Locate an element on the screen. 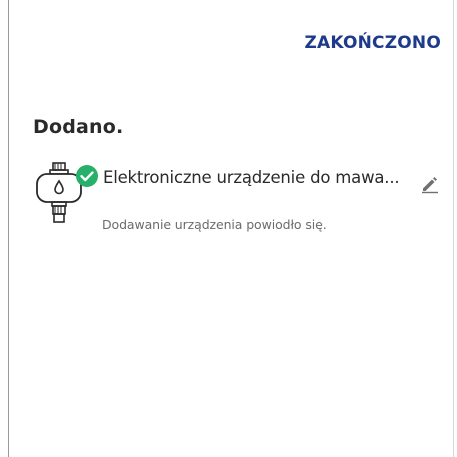 This screenshot has height=457, width=457. status-message: Dodawanie urządzenia powiodło się. is located at coordinates (214, 224).